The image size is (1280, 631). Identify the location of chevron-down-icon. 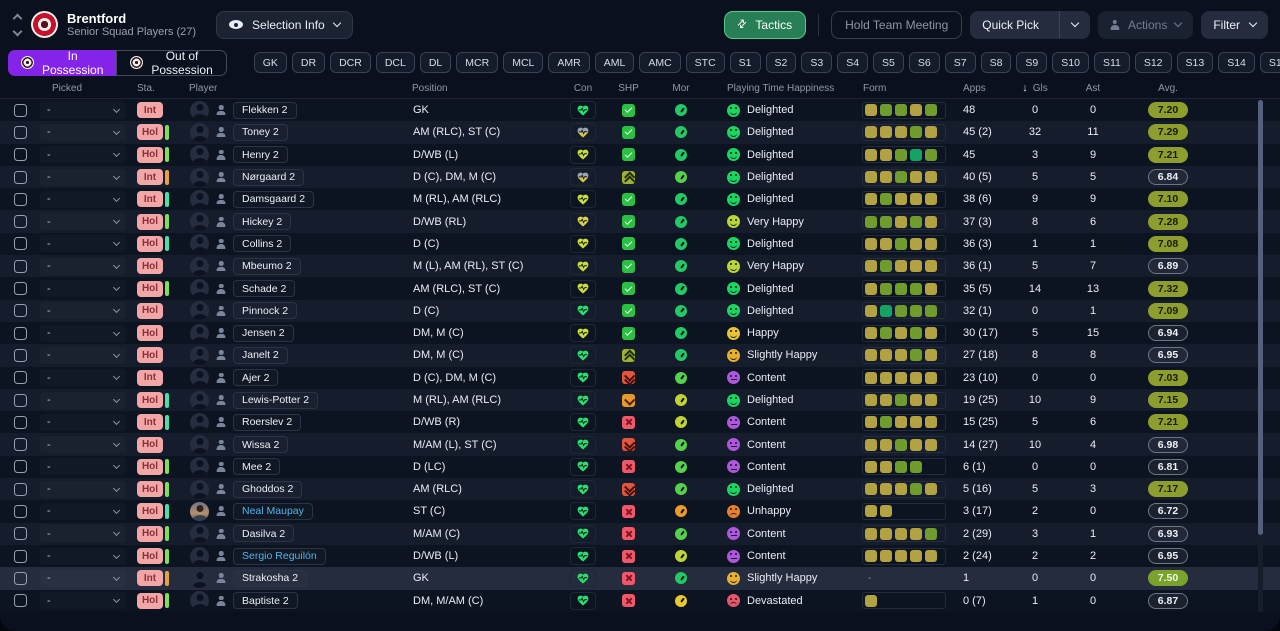
(1075, 23).